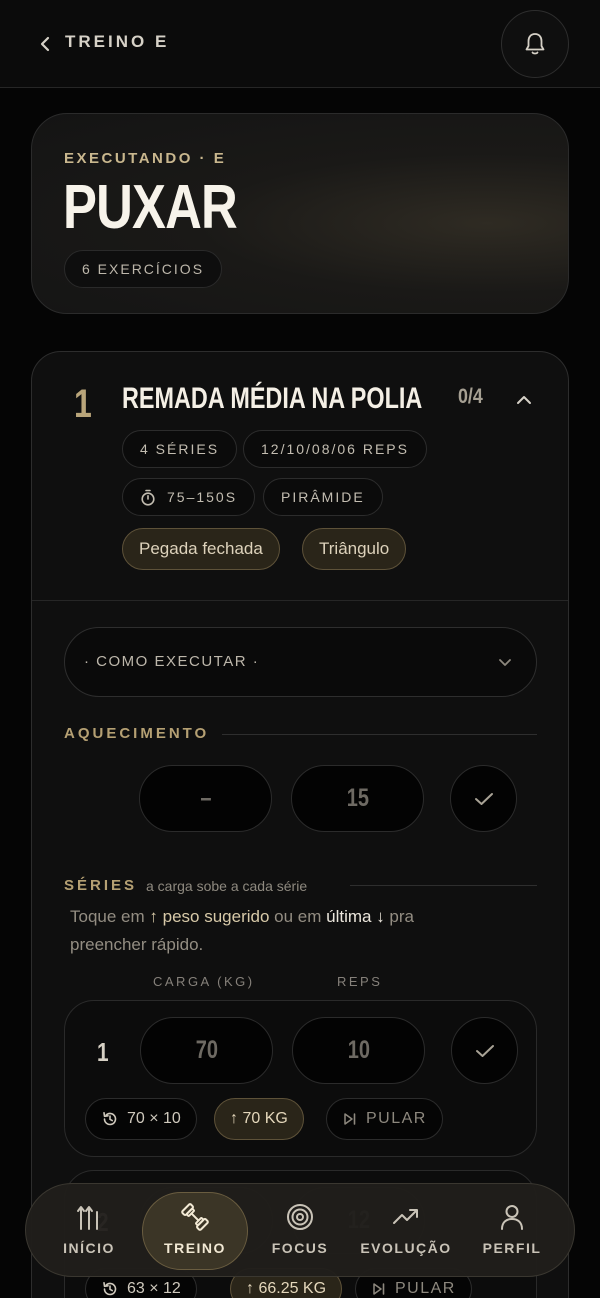 The image size is (600, 1298). I want to click on back-chevron-icon, so click(46, 44).